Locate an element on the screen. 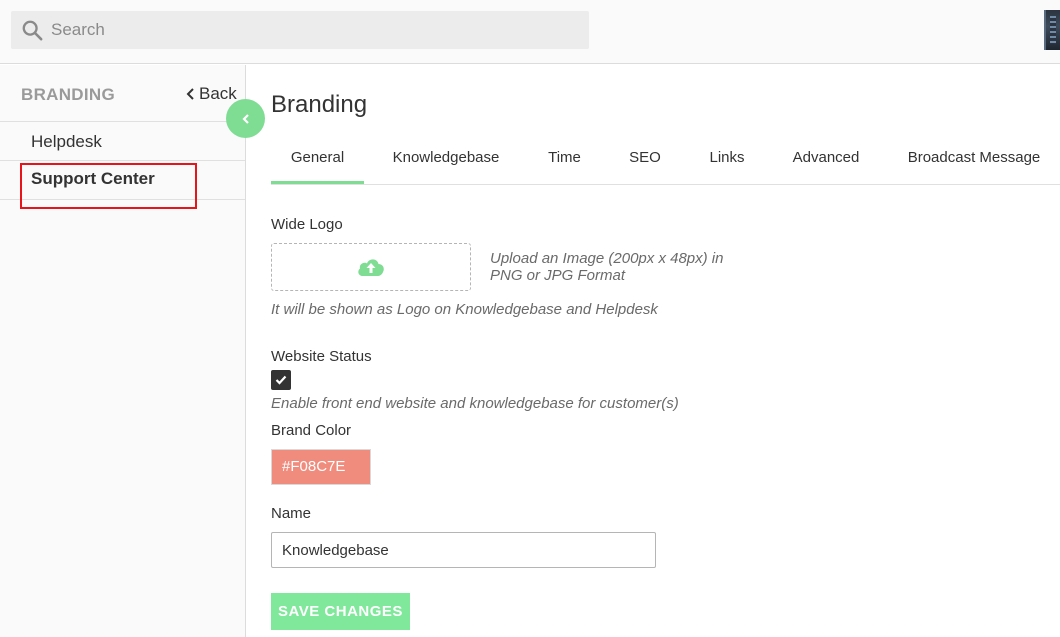  sidebar-item-support-center: Support Center is located at coordinates (122, 180).